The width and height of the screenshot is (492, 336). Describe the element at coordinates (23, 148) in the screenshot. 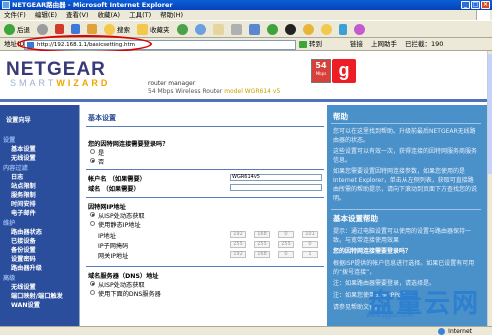

I see `sidebar-item-basic-settings: 基本设置` at that location.